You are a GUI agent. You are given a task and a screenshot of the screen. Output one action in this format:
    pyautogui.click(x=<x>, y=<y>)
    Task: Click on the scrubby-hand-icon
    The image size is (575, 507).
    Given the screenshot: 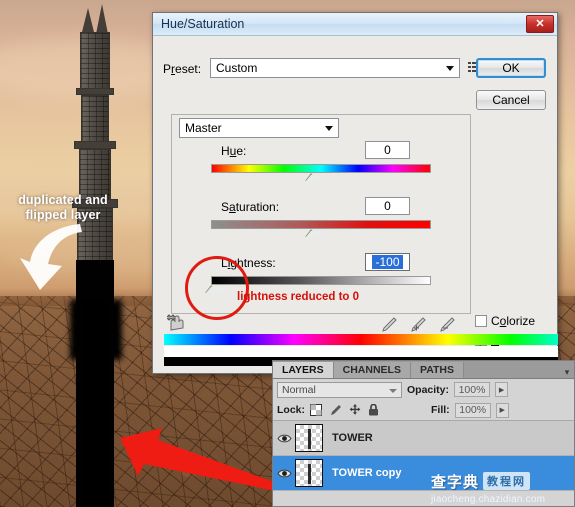 What is the action you would take?
    pyautogui.click(x=176, y=323)
    